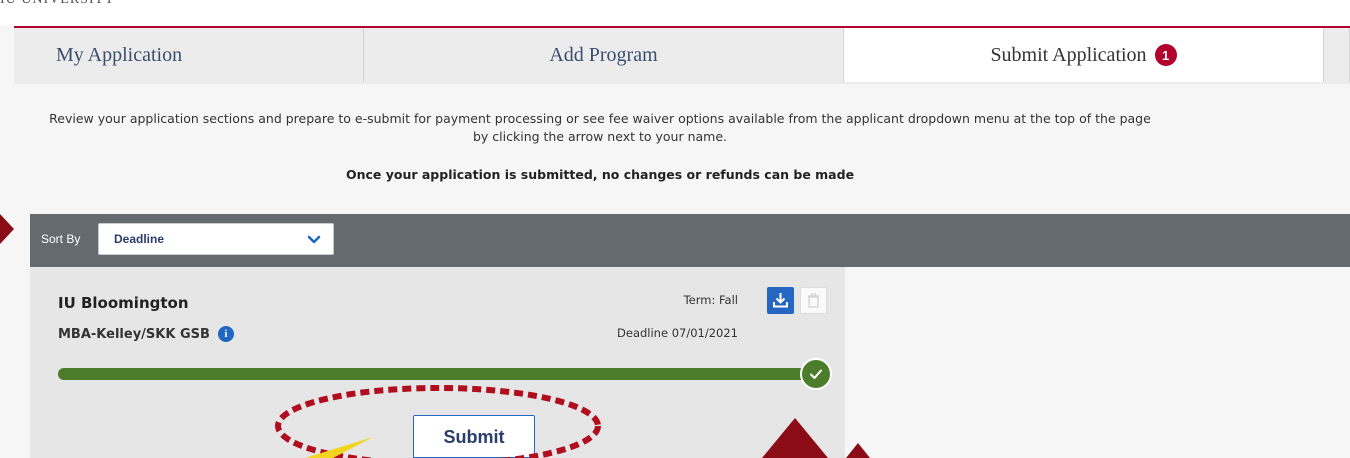 This screenshot has width=1350, height=458. What do you see at coordinates (119, 54) in the screenshot?
I see `tab-label: My Application` at bounding box center [119, 54].